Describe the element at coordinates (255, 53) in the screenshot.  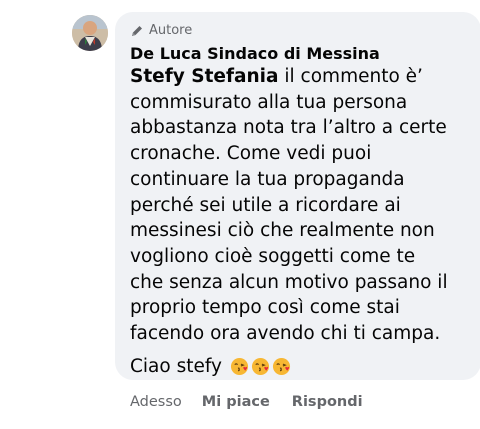
I see `author-name: De Luca Sindaco di Messina` at that location.